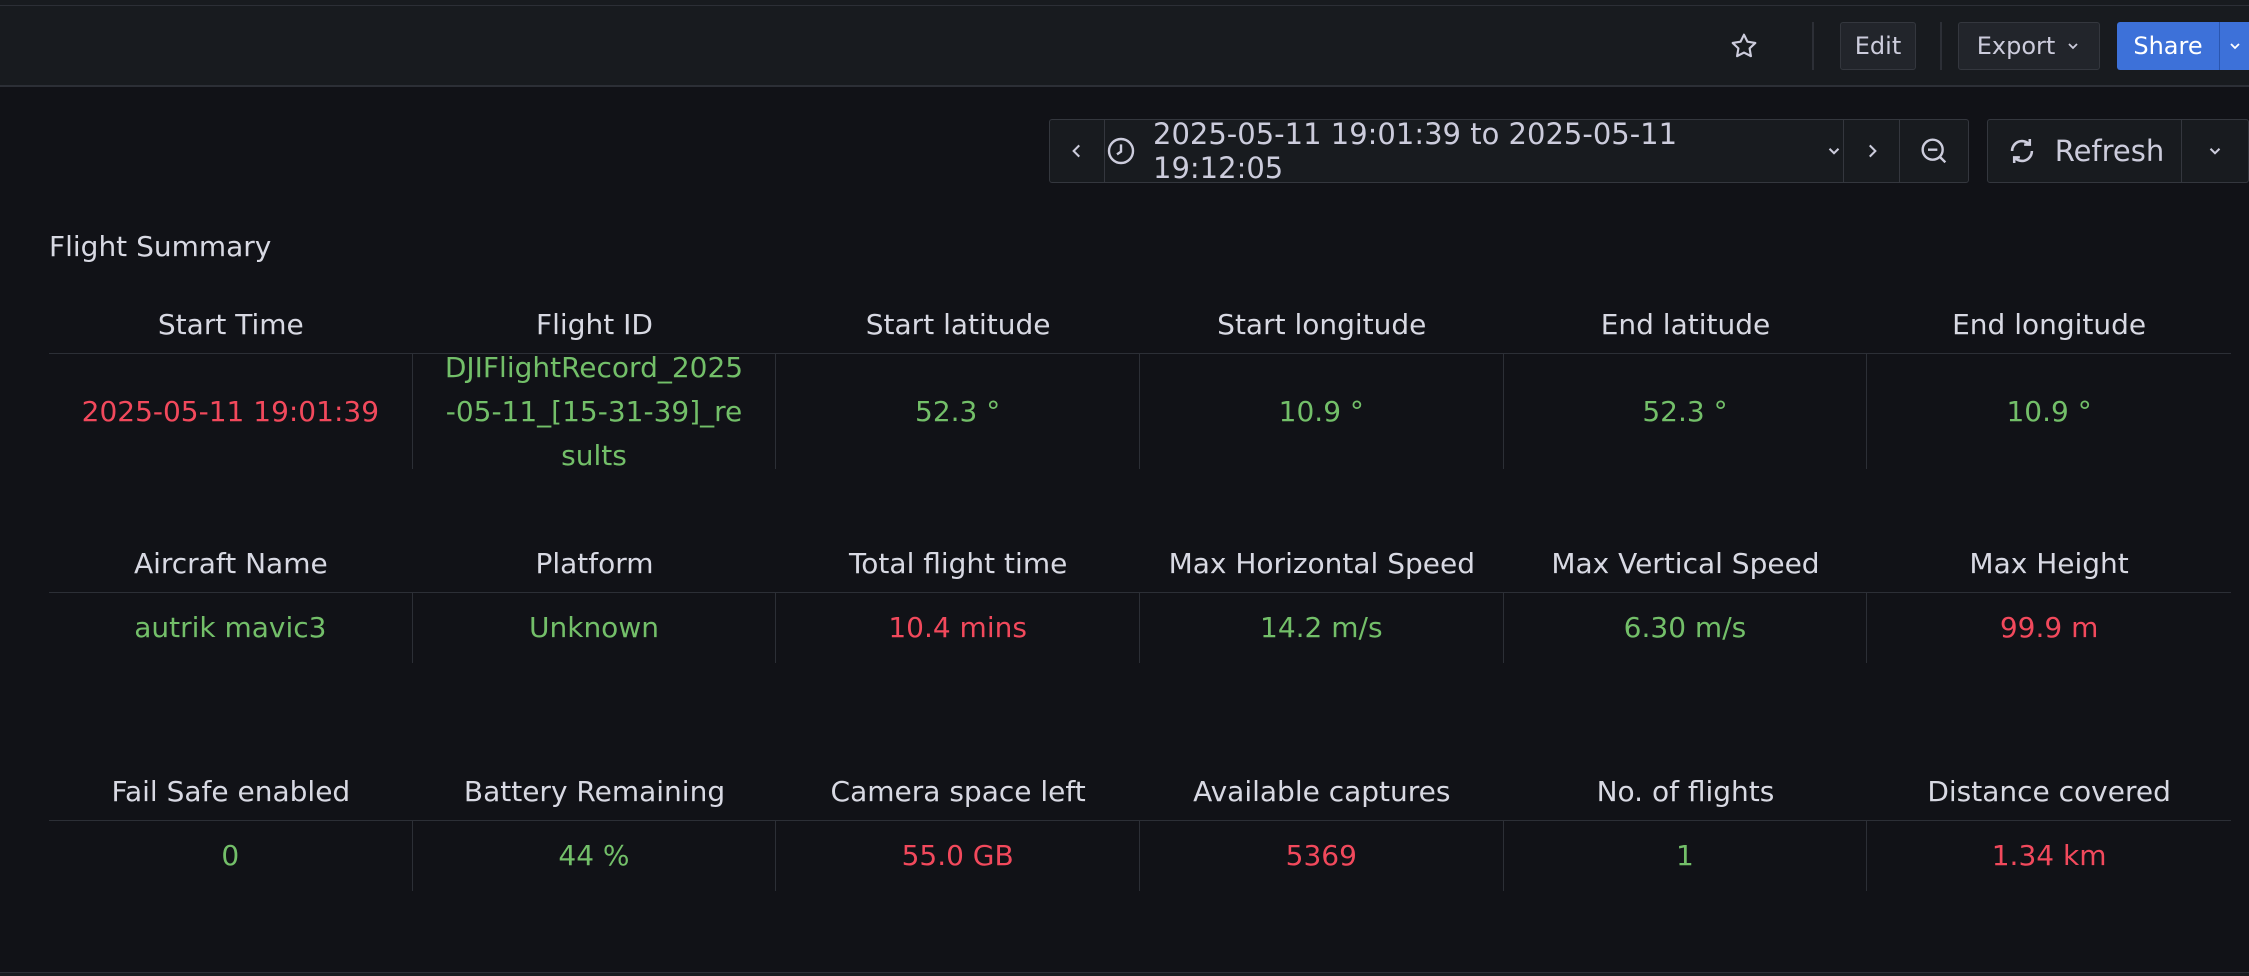  What do you see at coordinates (2049, 564) in the screenshot?
I see `stat-header: Max Height` at bounding box center [2049, 564].